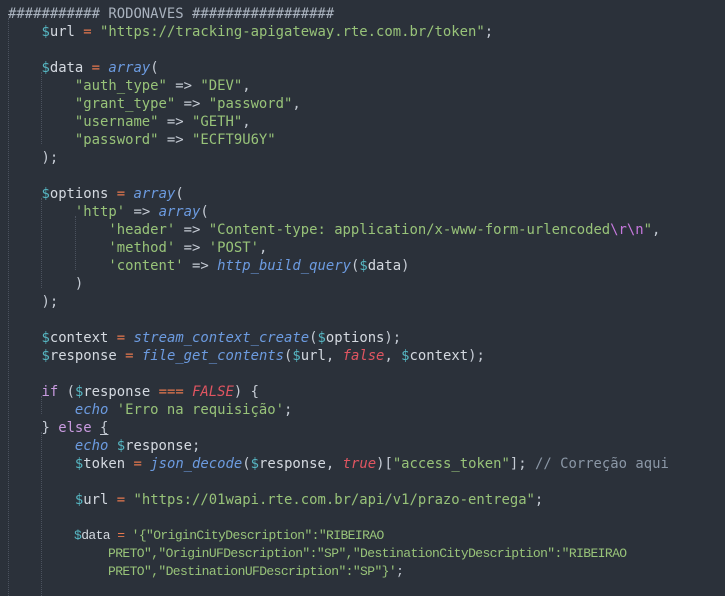 This screenshot has width=725, height=596. I want to click on code-line-echo-response: echo $response;, so click(104, 446).